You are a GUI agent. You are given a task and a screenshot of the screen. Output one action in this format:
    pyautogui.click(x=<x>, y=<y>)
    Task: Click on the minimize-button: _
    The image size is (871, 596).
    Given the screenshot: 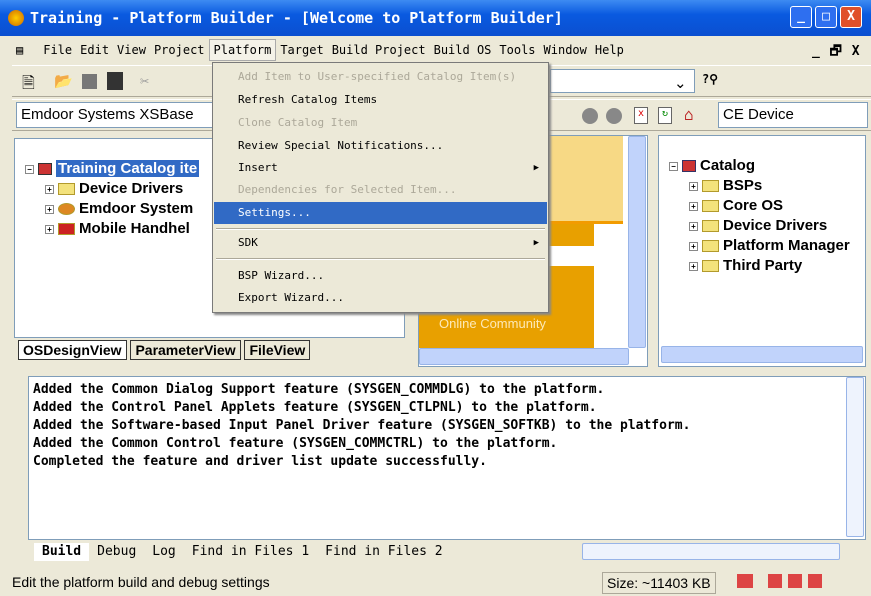 What is the action you would take?
    pyautogui.click(x=801, y=17)
    